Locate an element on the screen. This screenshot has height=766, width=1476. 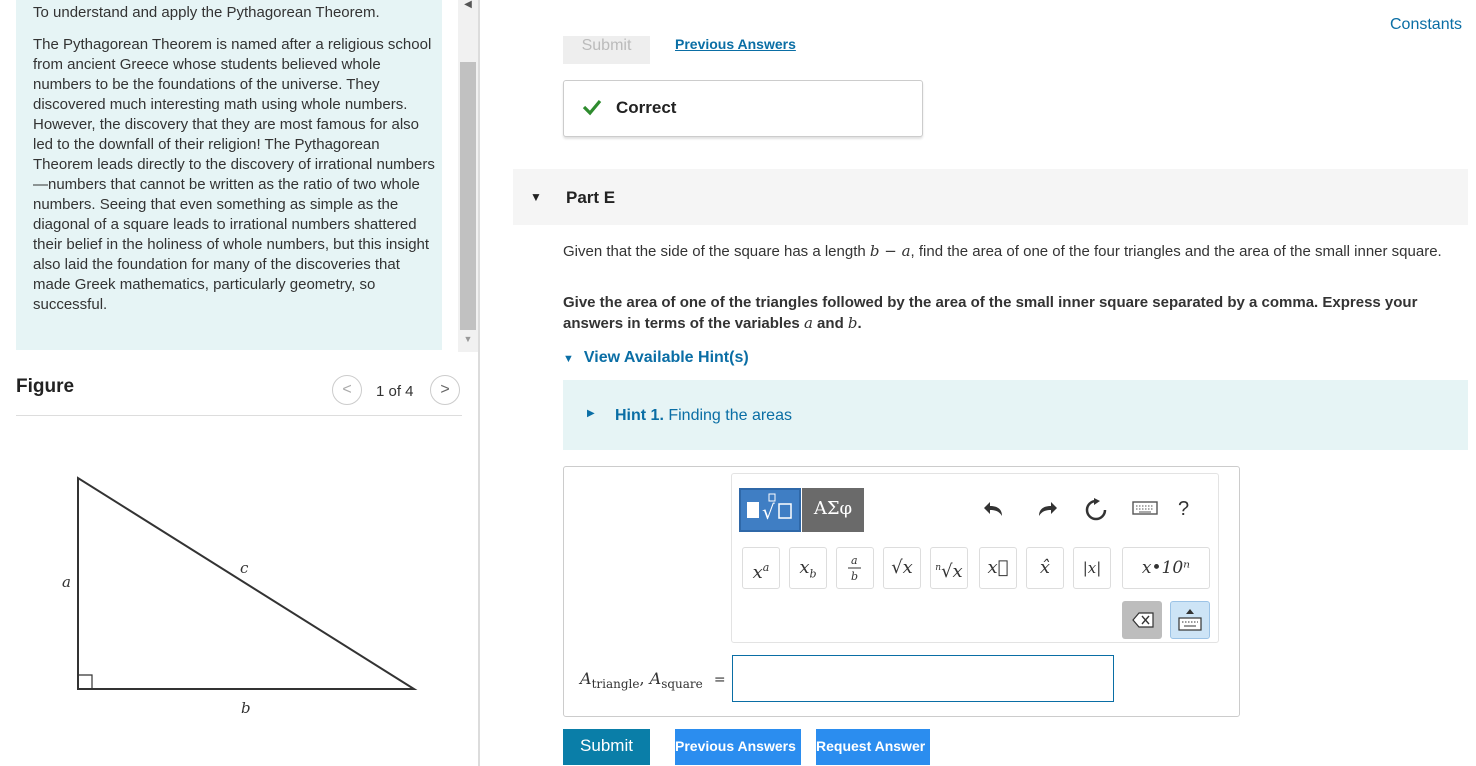
previous-answers-link: Previous Answers is located at coordinates (735, 44).